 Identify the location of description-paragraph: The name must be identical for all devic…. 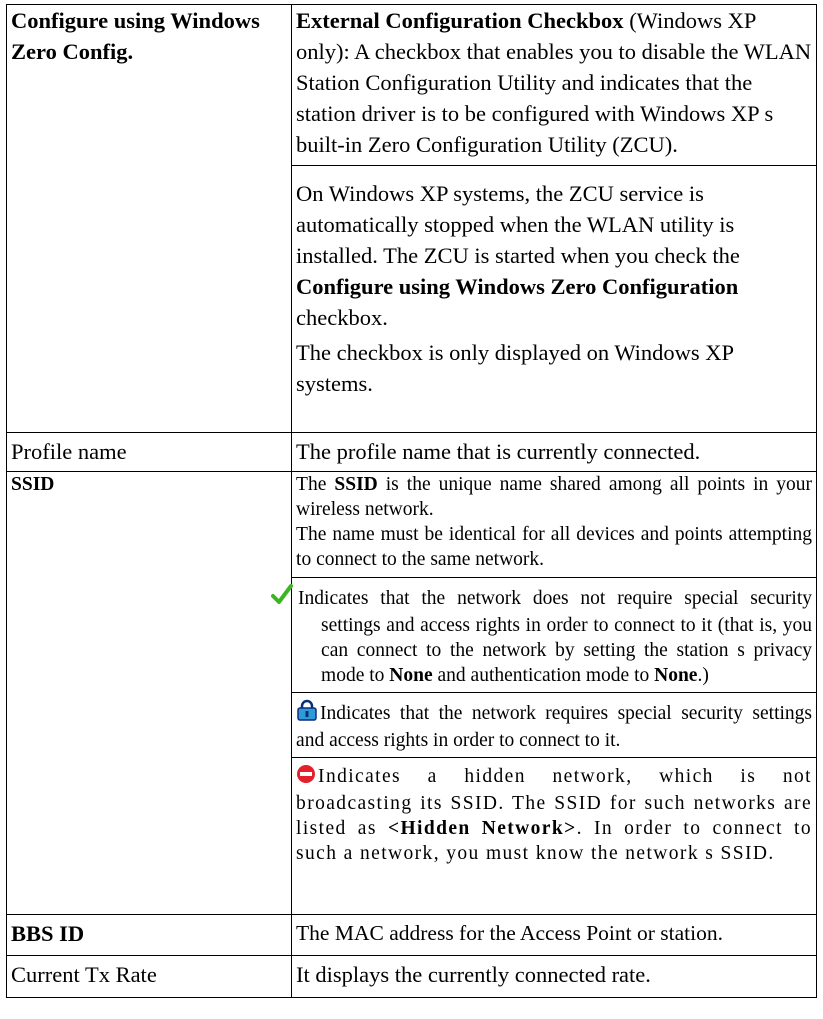
(554, 547).